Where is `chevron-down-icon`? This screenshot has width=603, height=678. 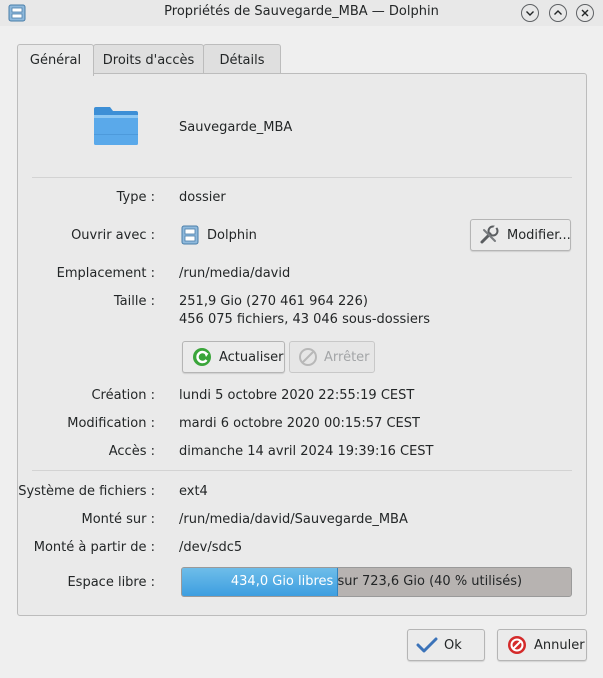 chevron-down-icon is located at coordinates (530, 13).